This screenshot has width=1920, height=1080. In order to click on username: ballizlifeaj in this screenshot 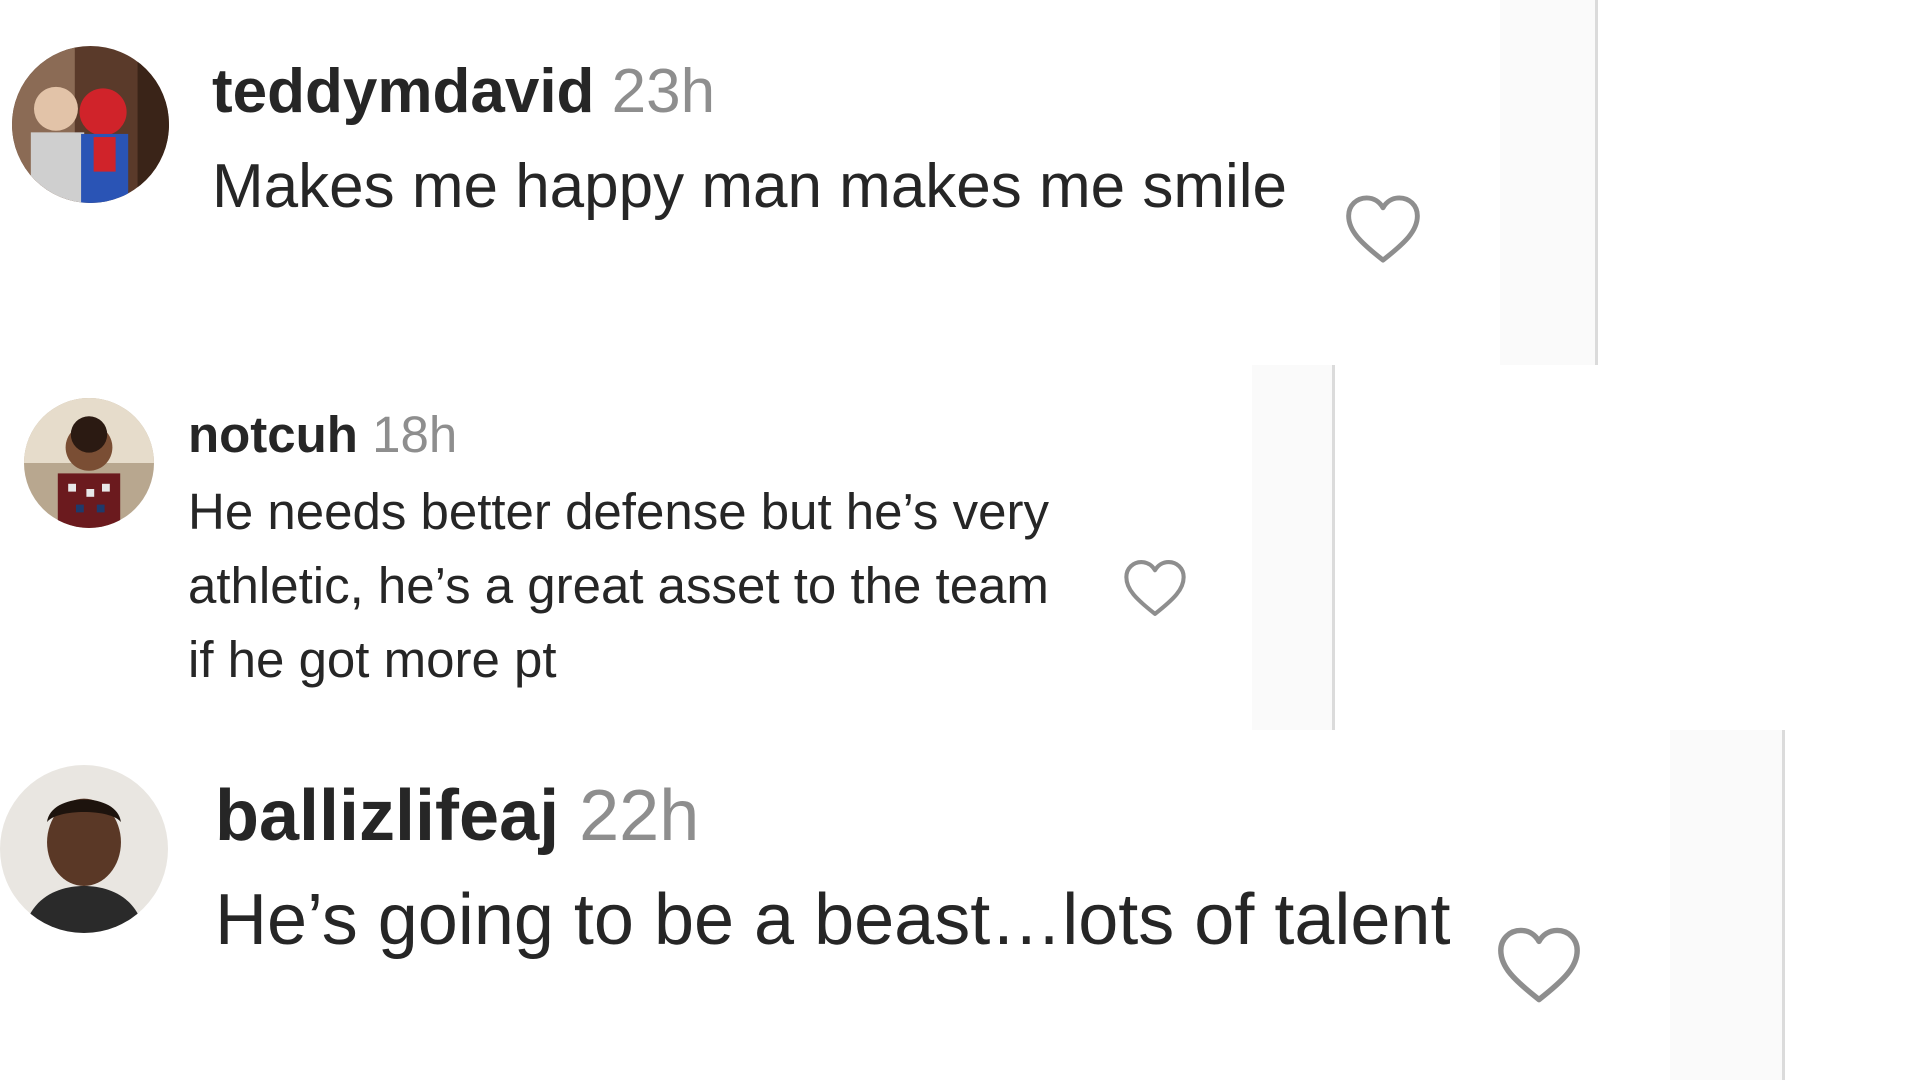, I will do `click(387, 816)`.